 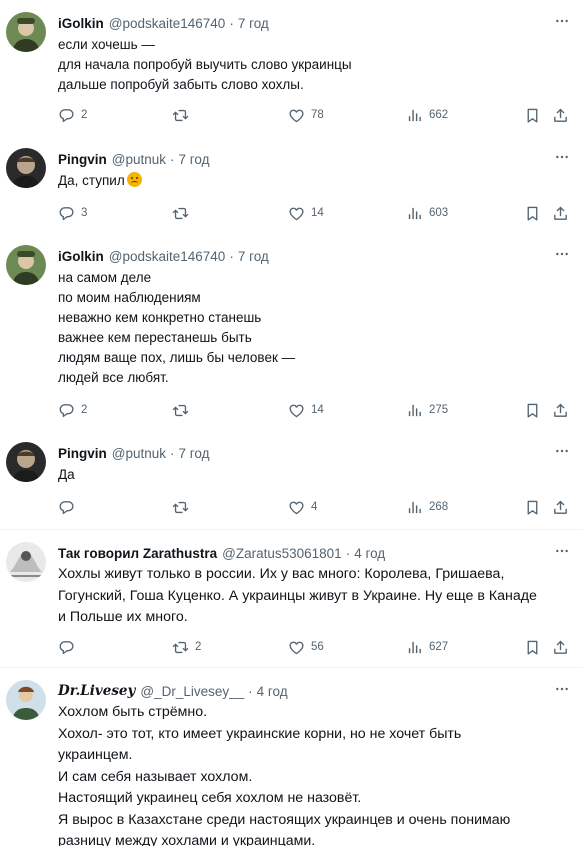 I want to click on author-handle: @Zaratus53061801, so click(x=282, y=553).